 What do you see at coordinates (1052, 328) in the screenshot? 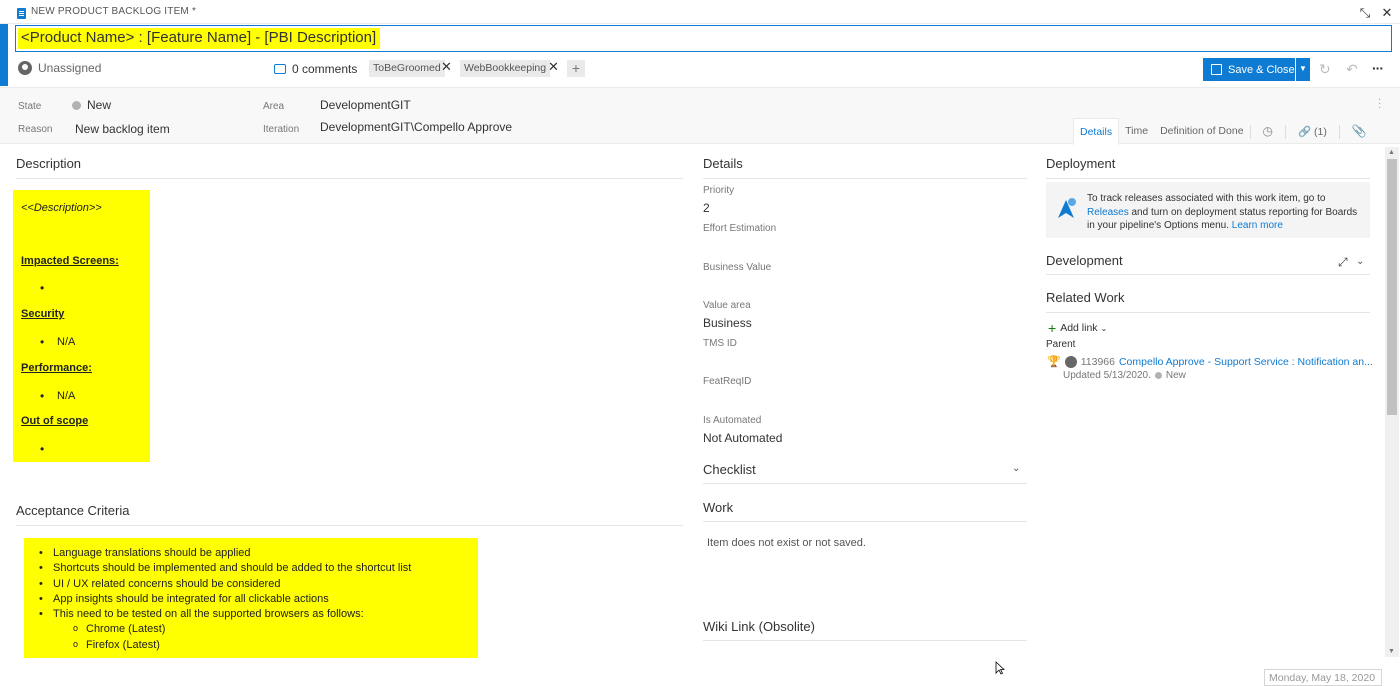
I see `plus-icon: +` at bounding box center [1052, 328].